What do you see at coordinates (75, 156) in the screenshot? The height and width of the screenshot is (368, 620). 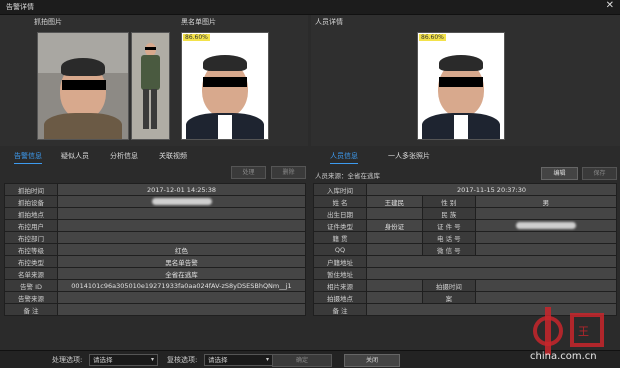 I see `tab-suspects: 疑似人员` at bounding box center [75, 156].